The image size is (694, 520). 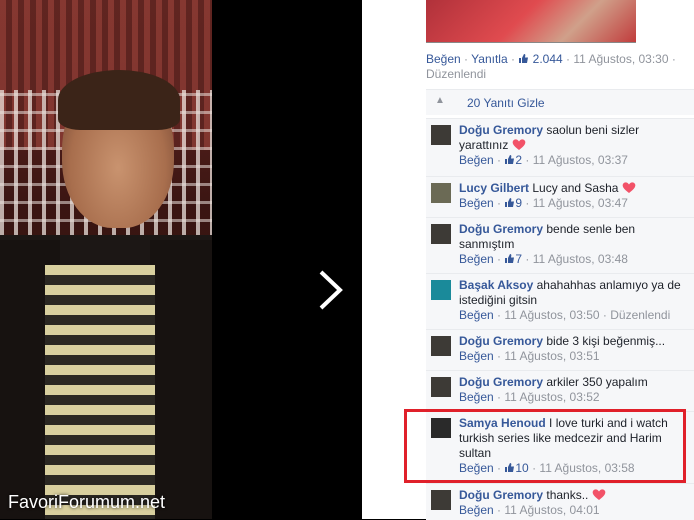 I want to click on reply-actions: Beğen · 11 Ağustos, 03:51, so click(x=529, y=356).